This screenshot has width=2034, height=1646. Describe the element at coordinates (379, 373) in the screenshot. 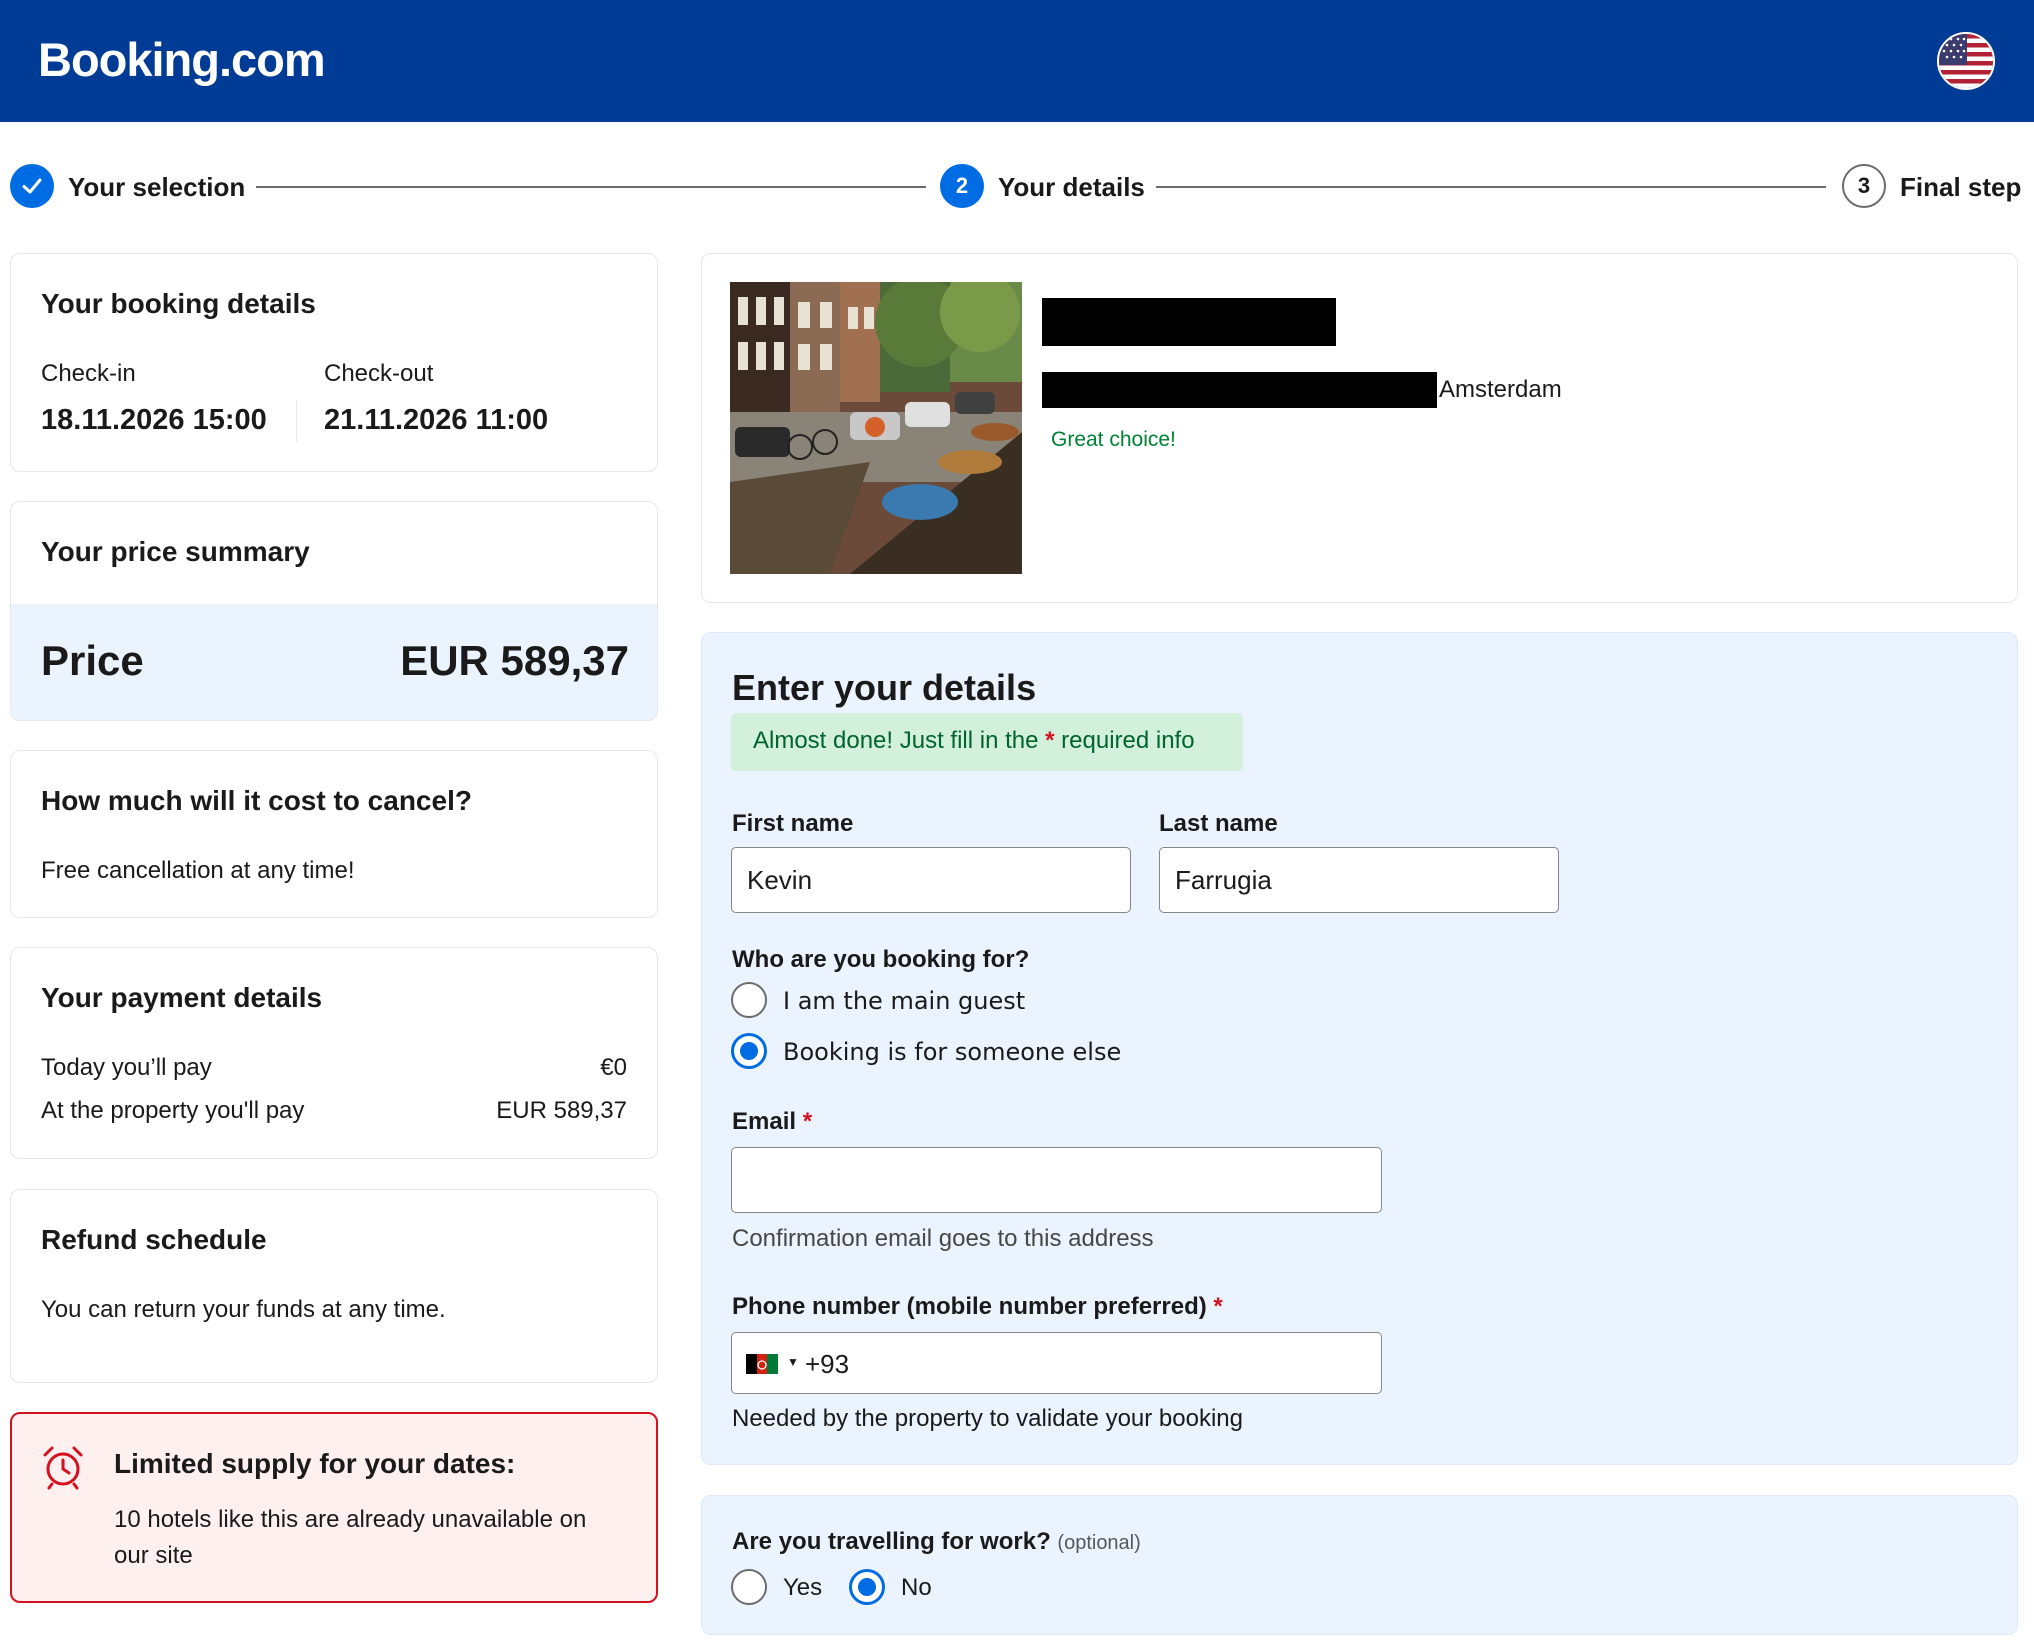

I see `checkout-label: Check-out` at that location.